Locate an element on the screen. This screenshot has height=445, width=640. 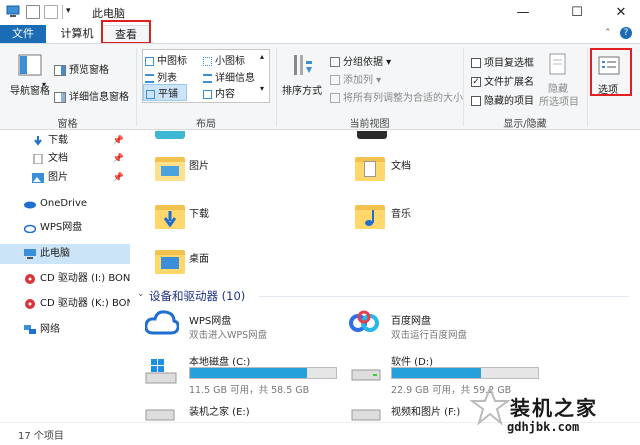
collapse-chevron-icon: ⌄ is located at coordinates (141, 294).